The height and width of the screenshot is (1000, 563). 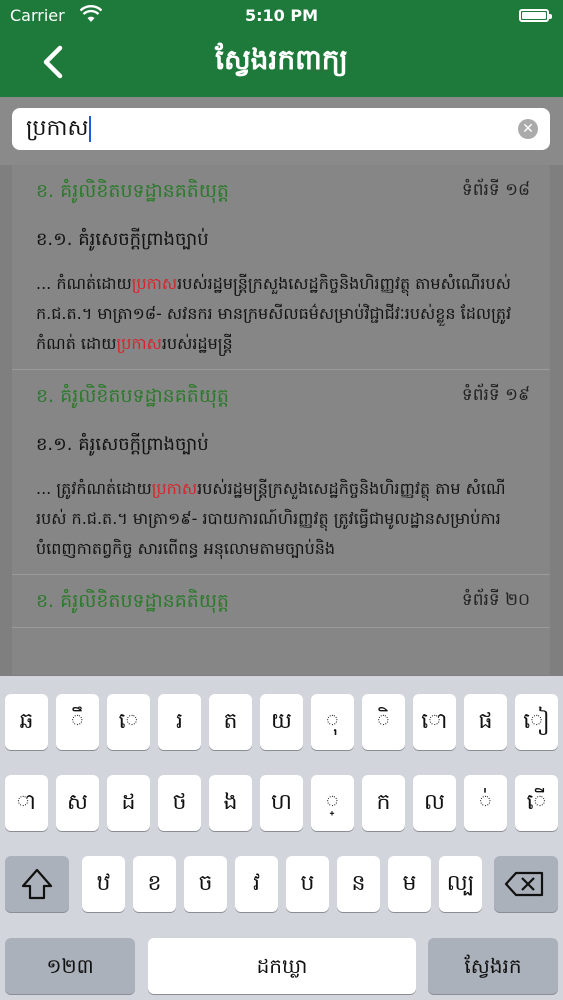 I want to click on key: ត, so click(x=230, y=722).